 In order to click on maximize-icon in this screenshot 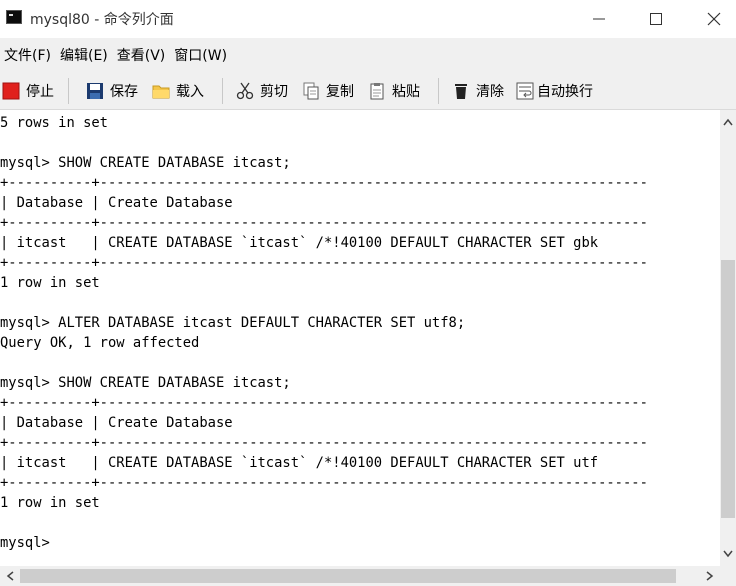, I will do `click(656, 19)`.